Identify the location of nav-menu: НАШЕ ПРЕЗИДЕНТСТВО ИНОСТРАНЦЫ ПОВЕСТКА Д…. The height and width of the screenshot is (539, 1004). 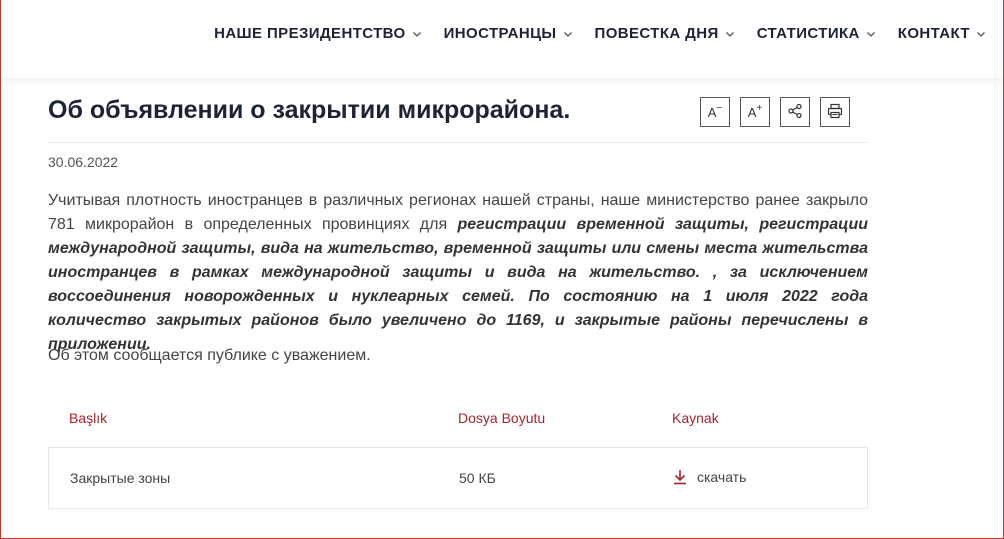
(589, 33).